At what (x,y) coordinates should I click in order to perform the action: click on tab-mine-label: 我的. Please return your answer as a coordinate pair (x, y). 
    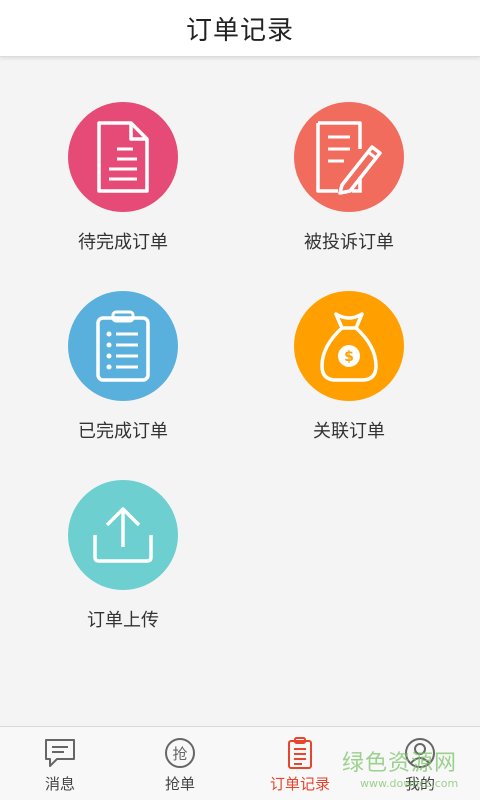
    Looking at the image, I should click on (419, 784).